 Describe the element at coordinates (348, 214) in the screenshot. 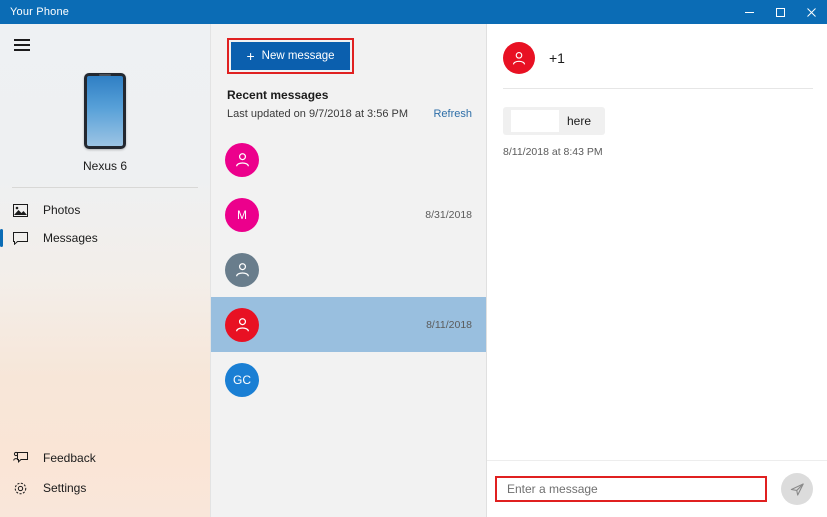

I see `list-item: M 8/31/2018` at that location.